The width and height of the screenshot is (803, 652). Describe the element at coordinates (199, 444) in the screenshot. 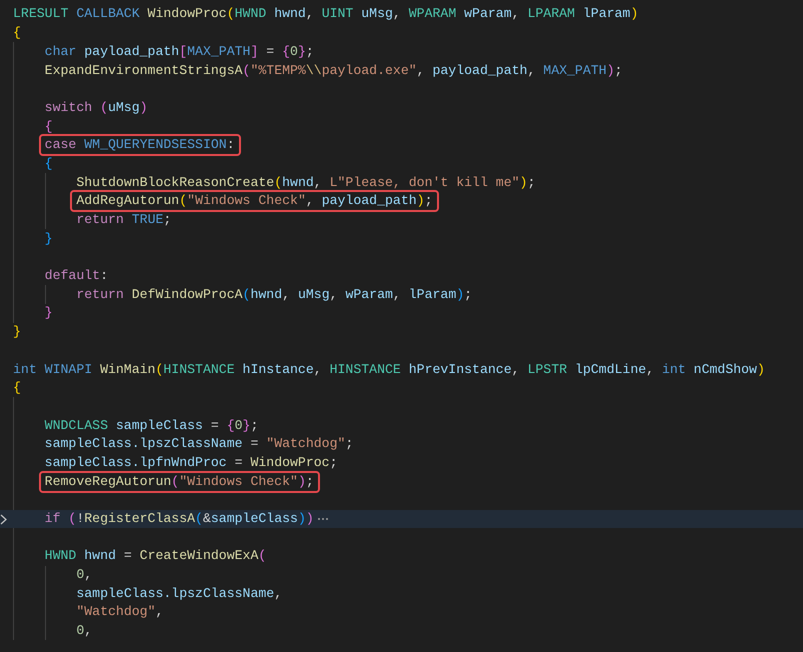

I see `code-line: sampleClass.lpszClassName = "Watchdog";` at that location.